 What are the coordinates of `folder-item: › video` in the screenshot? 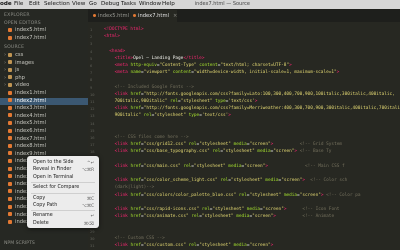 It's located at (44, 86).